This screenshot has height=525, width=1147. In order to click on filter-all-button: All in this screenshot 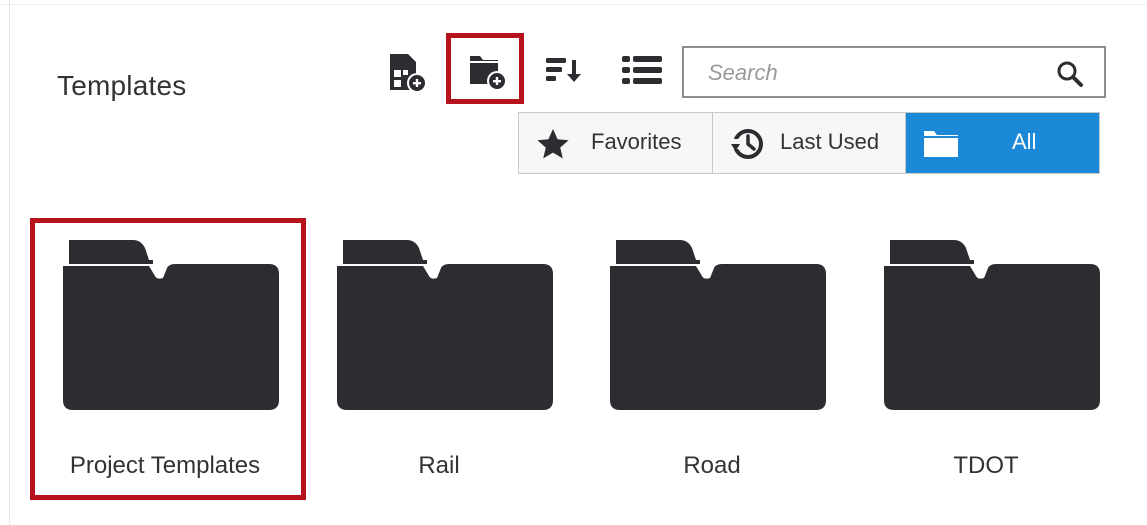, I will do `click(1002, 143)`.